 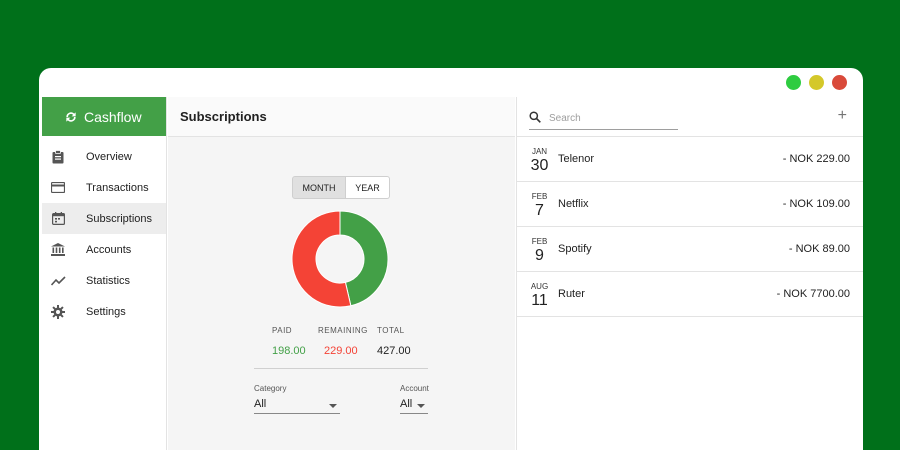 I want to click on subscription-amount: - NOK 109.00, so click(x=816, y=204).